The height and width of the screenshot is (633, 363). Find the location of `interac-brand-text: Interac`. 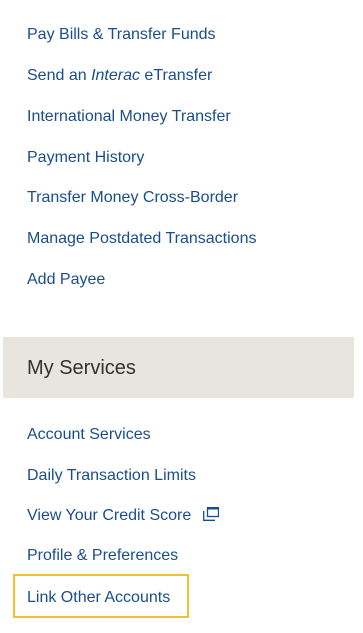

interac-brand-text: Interac is located at coordinates (115, 75).